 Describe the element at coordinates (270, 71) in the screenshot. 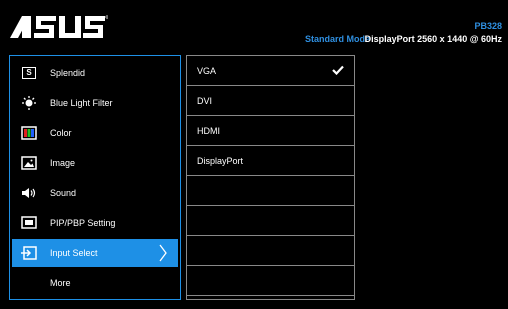

I see `input-option-vga: VGA` at that location.